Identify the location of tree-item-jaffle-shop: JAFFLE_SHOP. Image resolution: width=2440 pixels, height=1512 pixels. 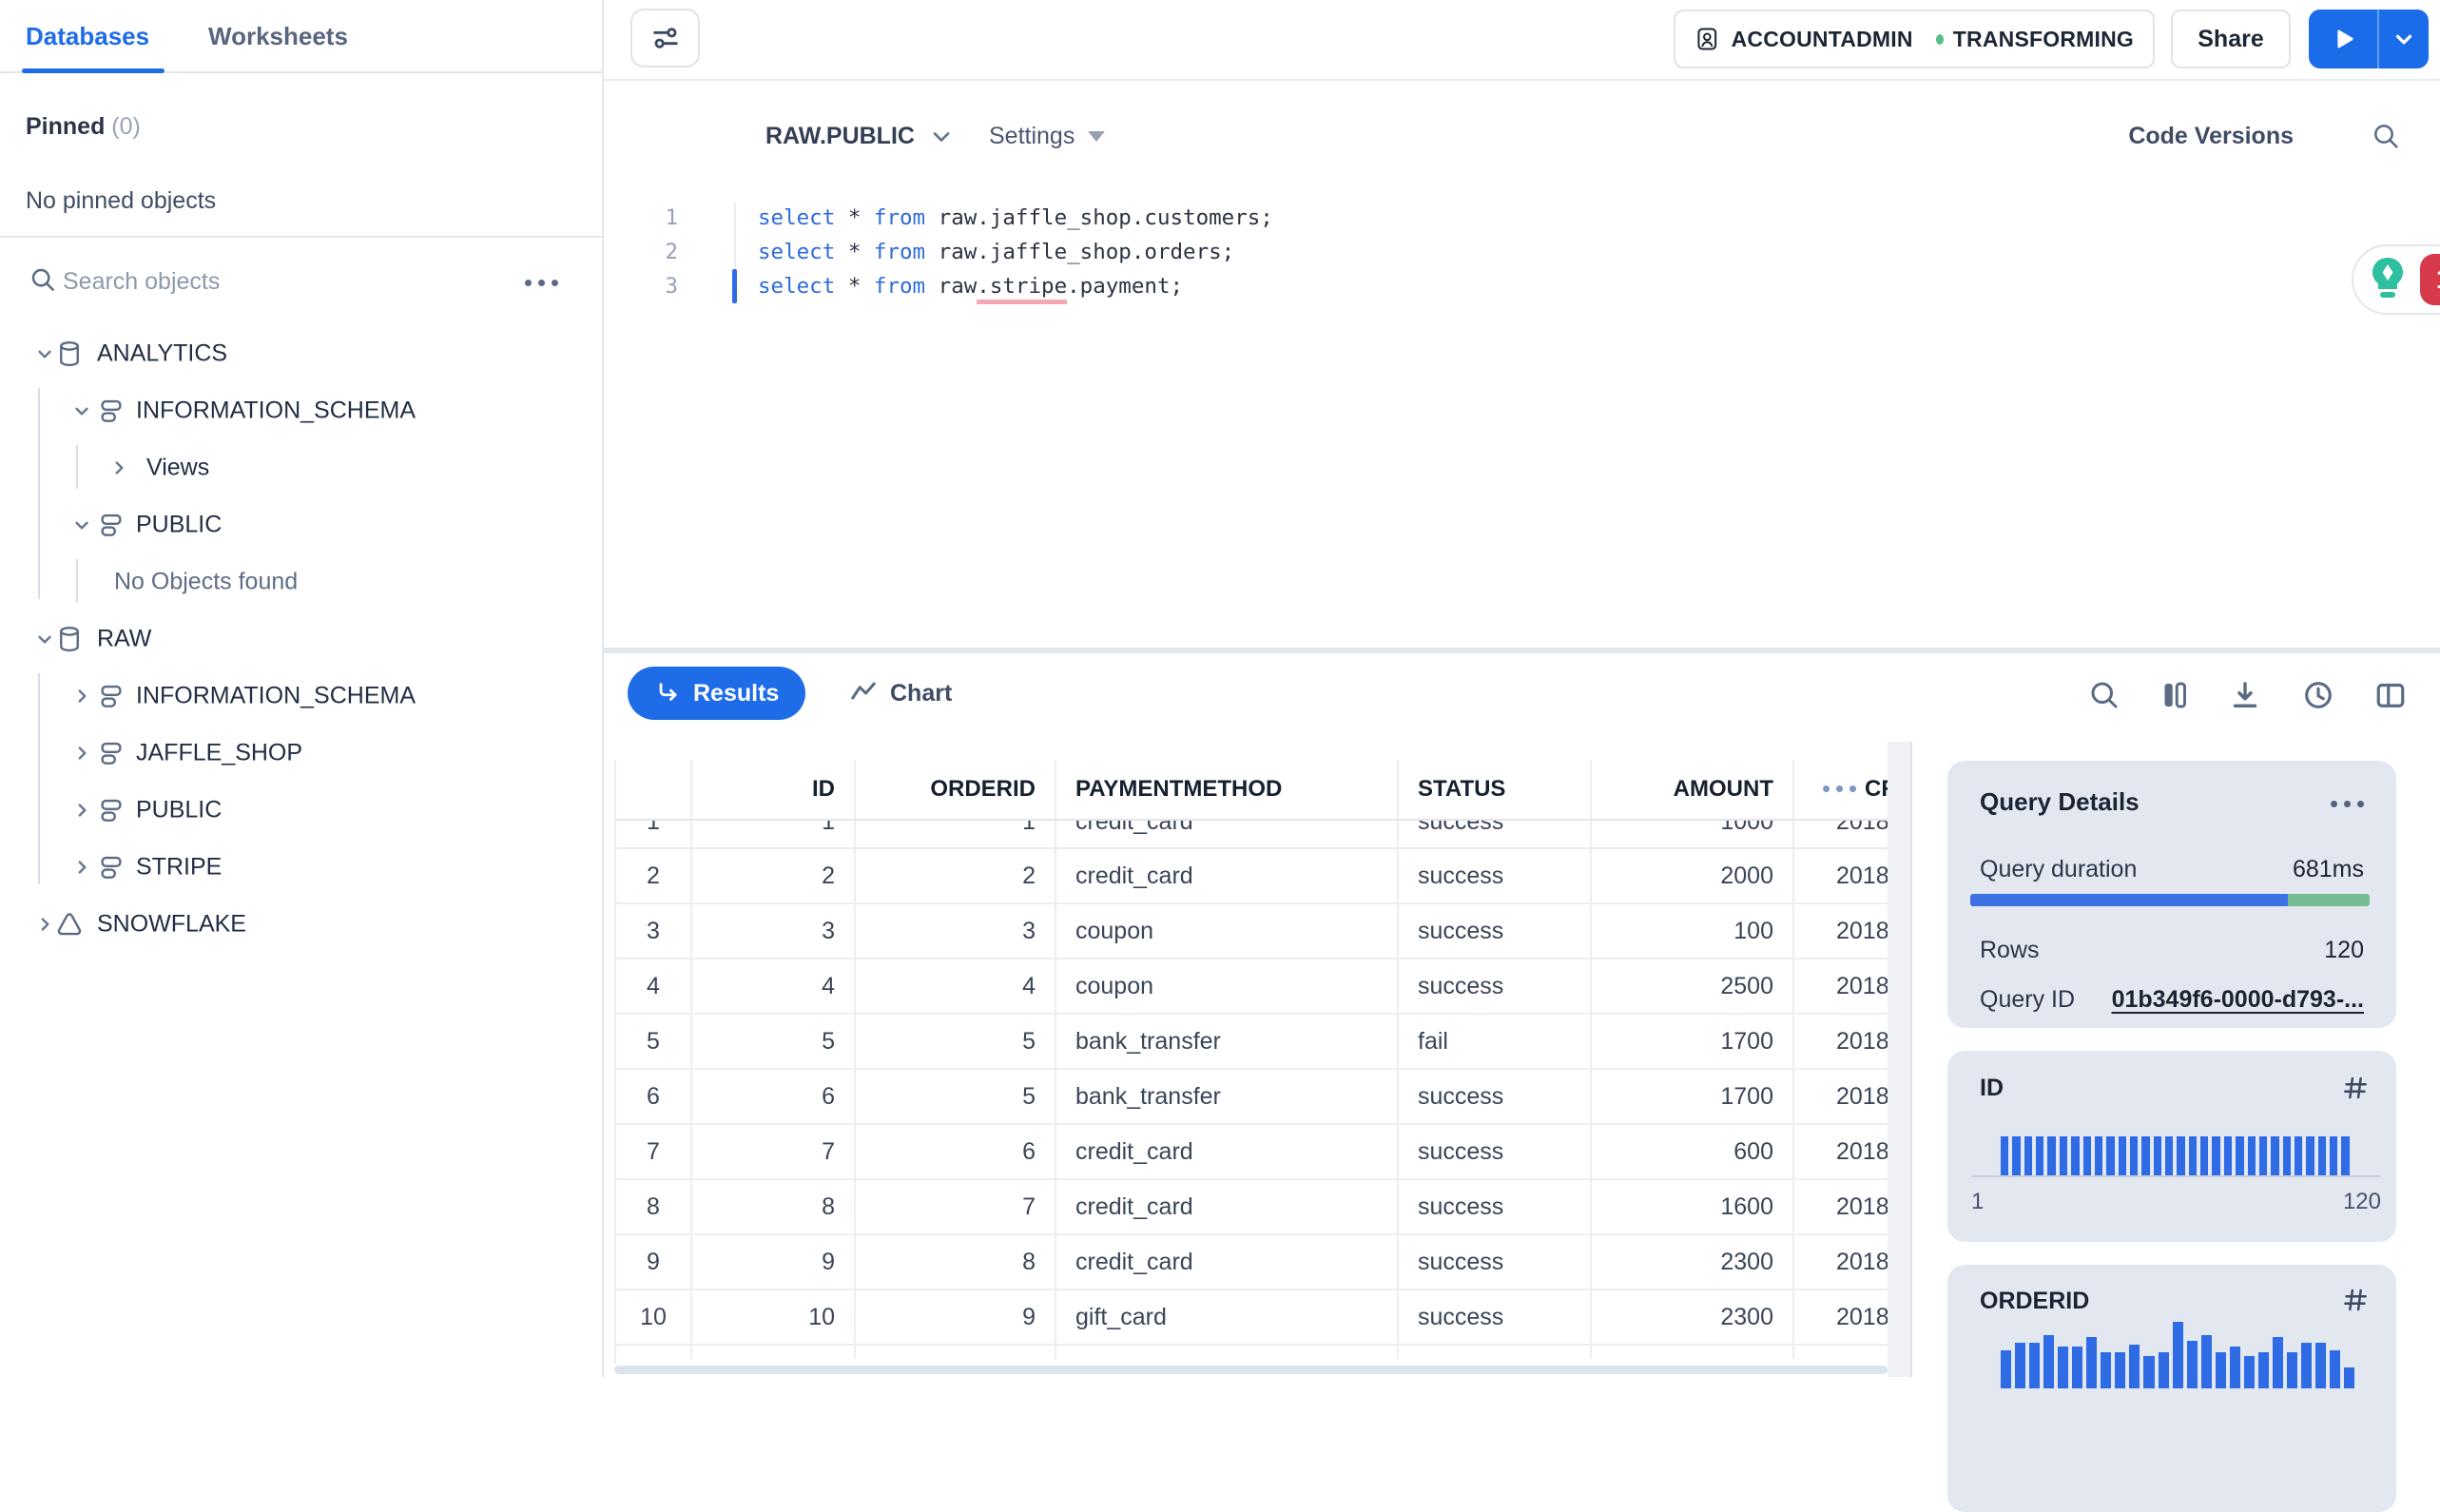
(301, 754).